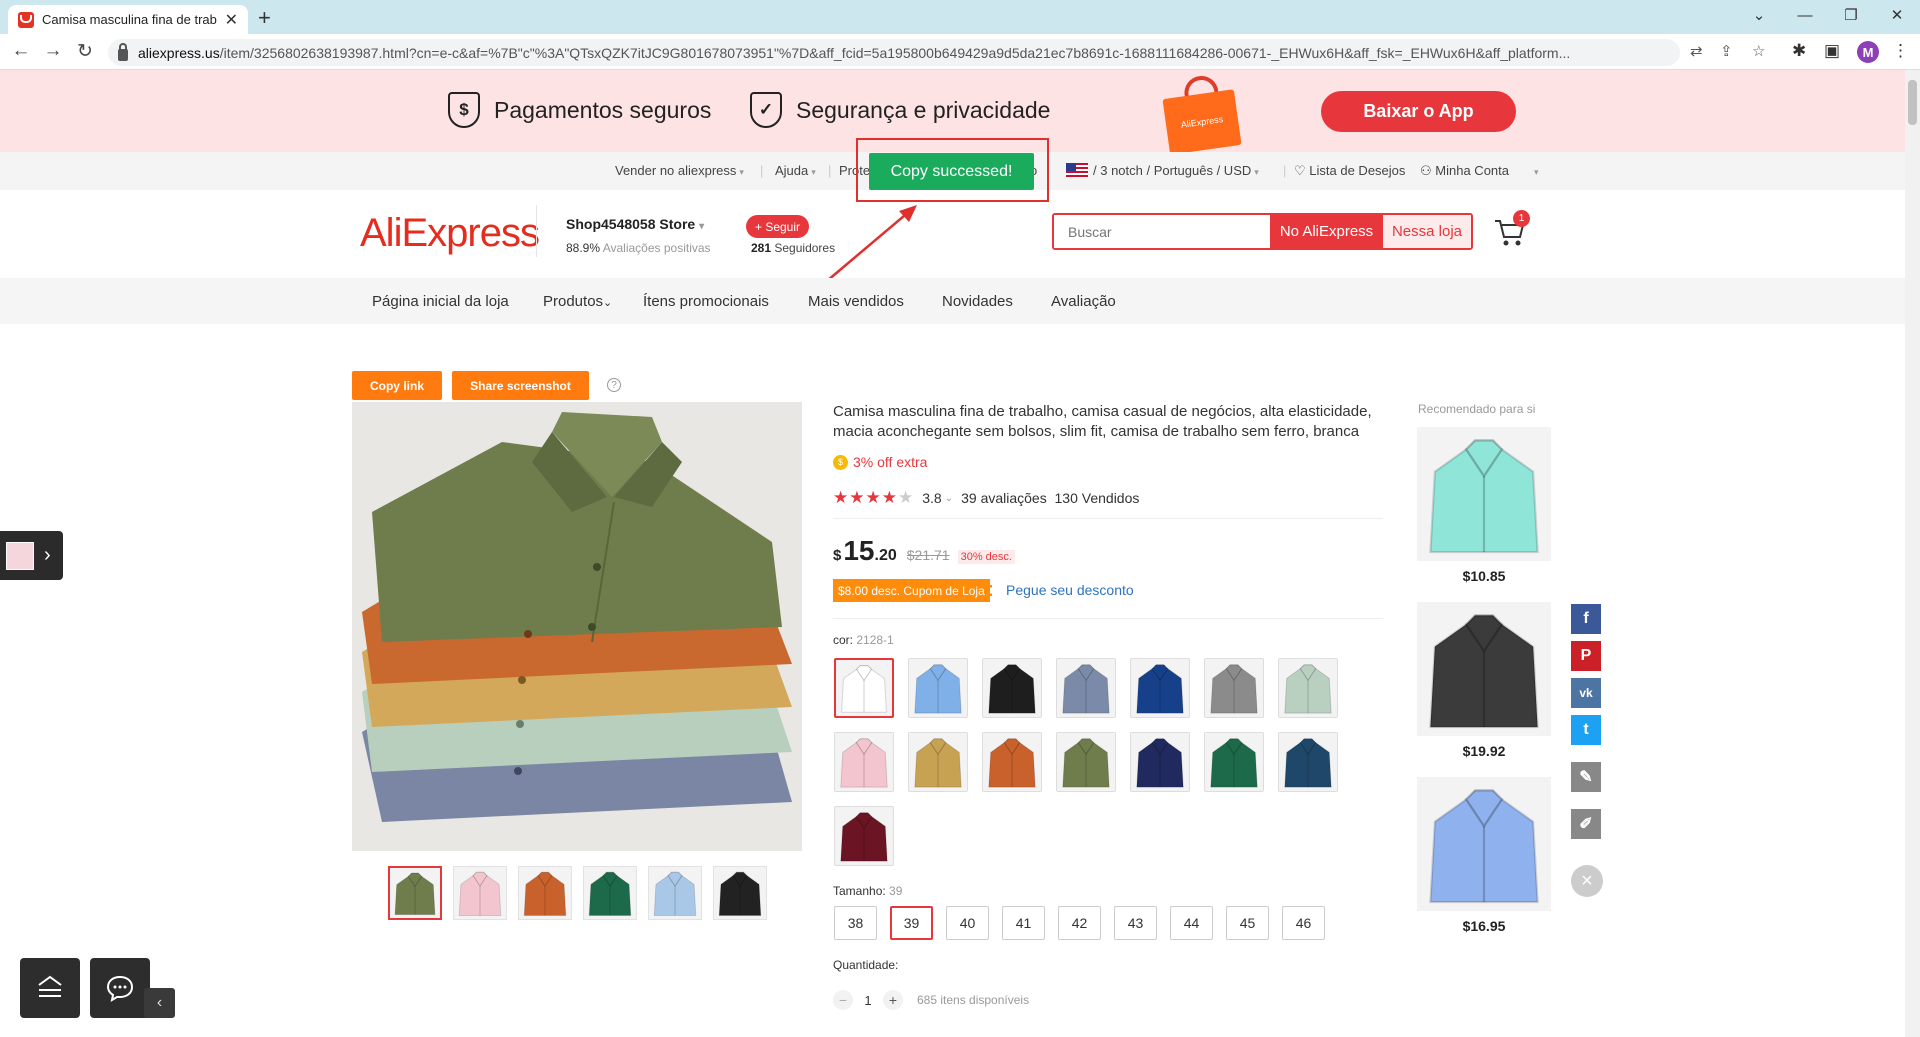 The height and width of the screenshot is (1037, 1920). Describe the element at coordinates (1326, 231) in the screenshot. I see `search-aliexpress-button: No AliExpress` at that location.